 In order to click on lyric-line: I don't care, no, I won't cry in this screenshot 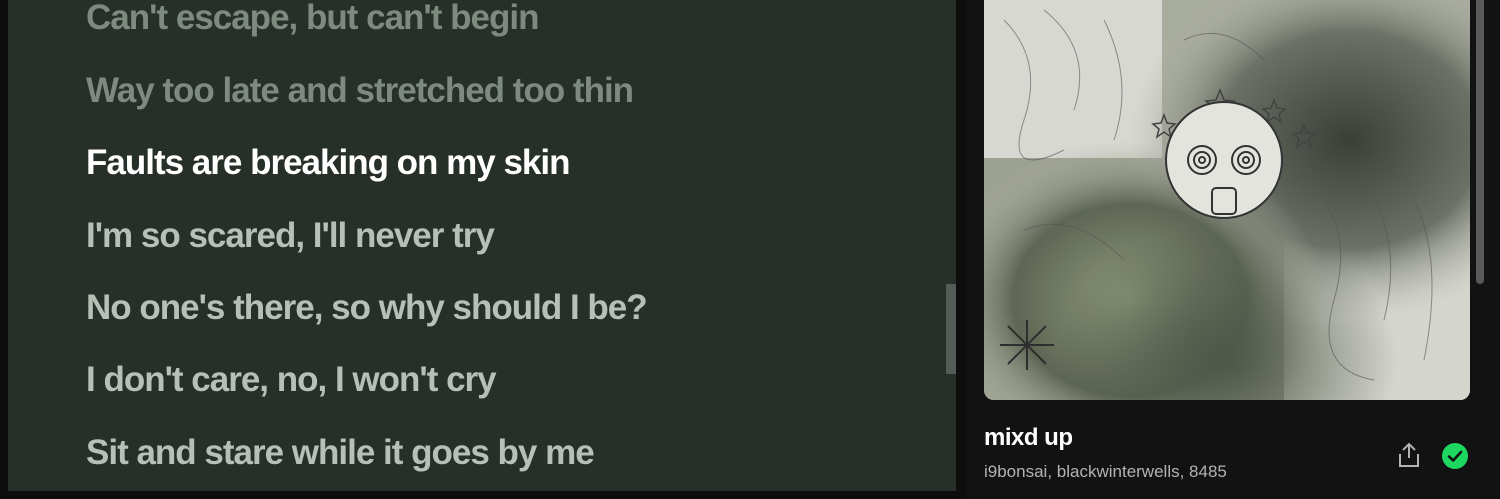, I will do `click(291, 380)`.